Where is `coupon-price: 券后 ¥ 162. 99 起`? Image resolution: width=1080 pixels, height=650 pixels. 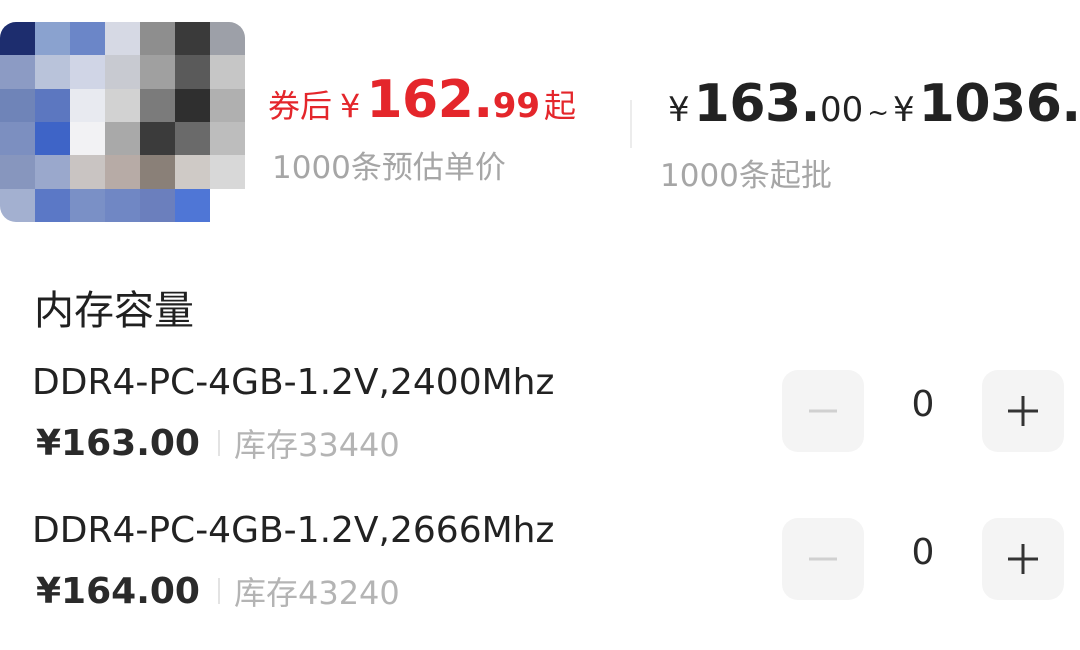 coupon-price: 券后 ¥ 162. 99 起 is located at coordinates (422, 105).